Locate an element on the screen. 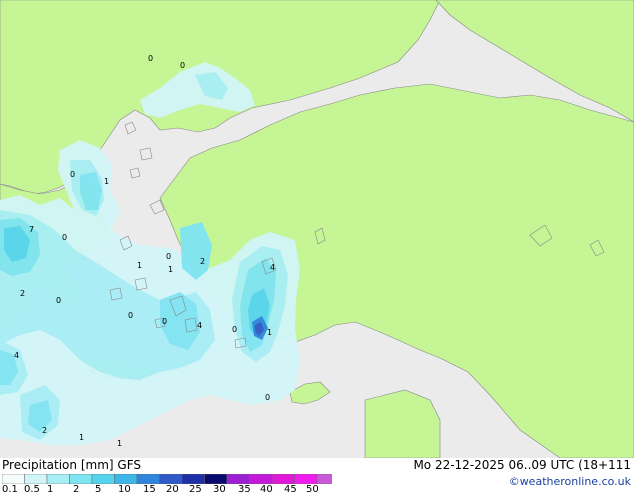 Image resolution: width=634 pixels, height=495 pixels. map-title: Precipitation [mm] GFS is located at coordinates (71, 465).